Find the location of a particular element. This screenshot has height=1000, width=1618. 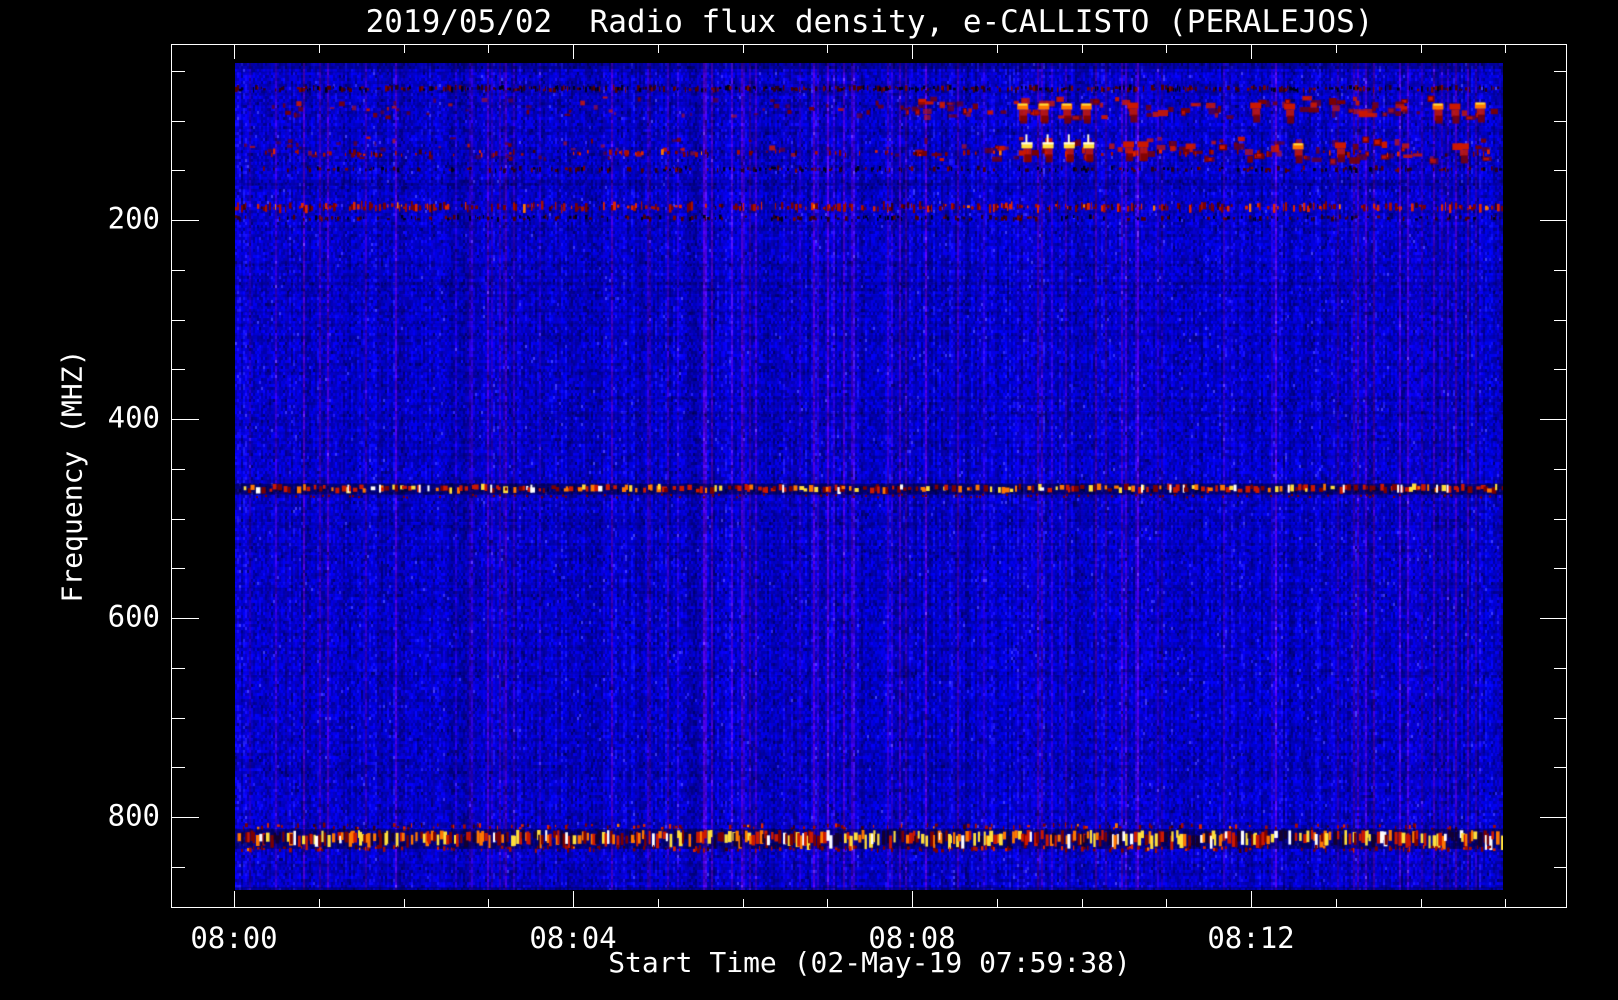

y-tick-label: 800 is located at coordinates (133, 815).